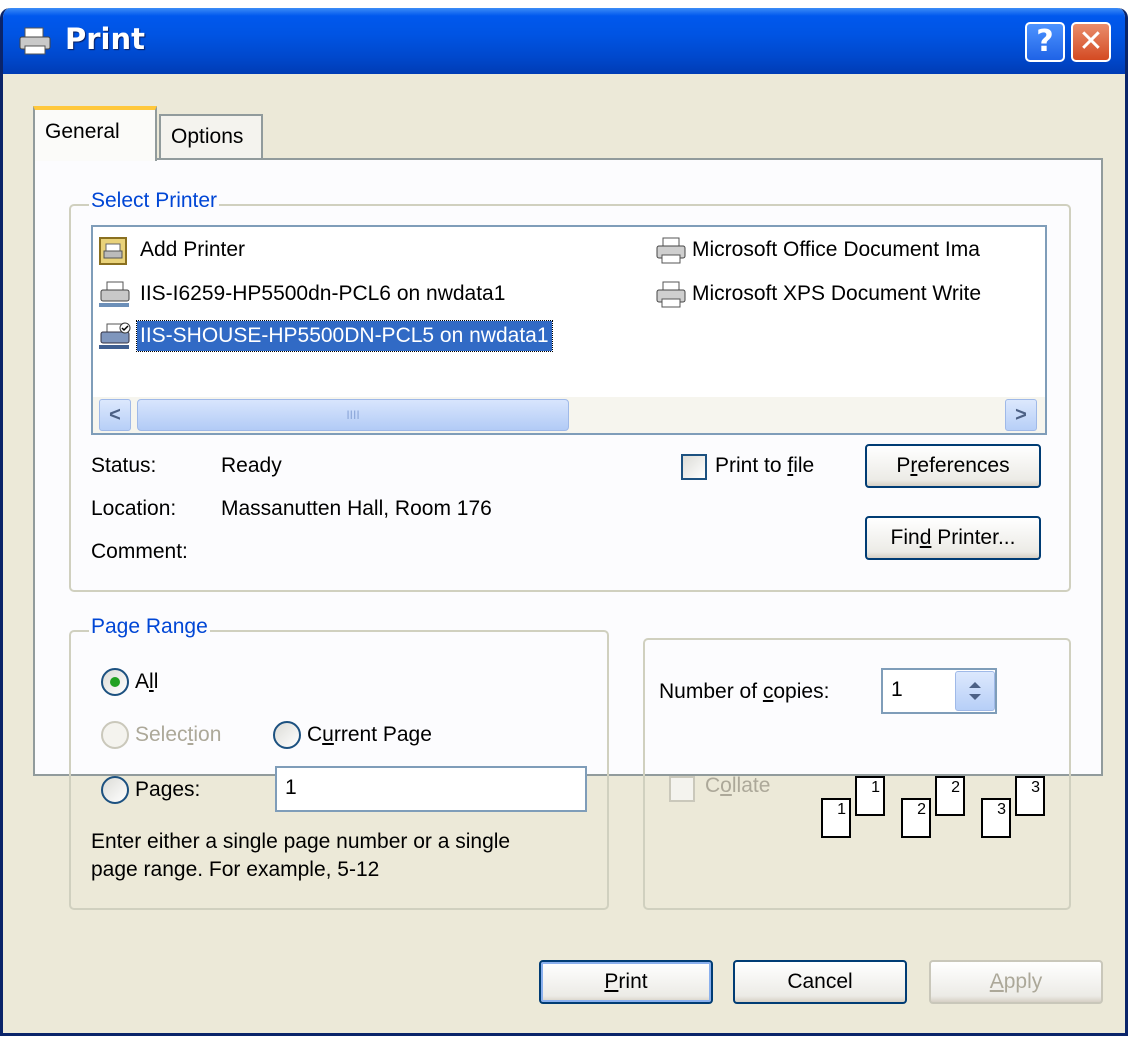 This screenshot has width=1136, height=1048. I want to click on collate-page-back: 2, so click(950, 796).